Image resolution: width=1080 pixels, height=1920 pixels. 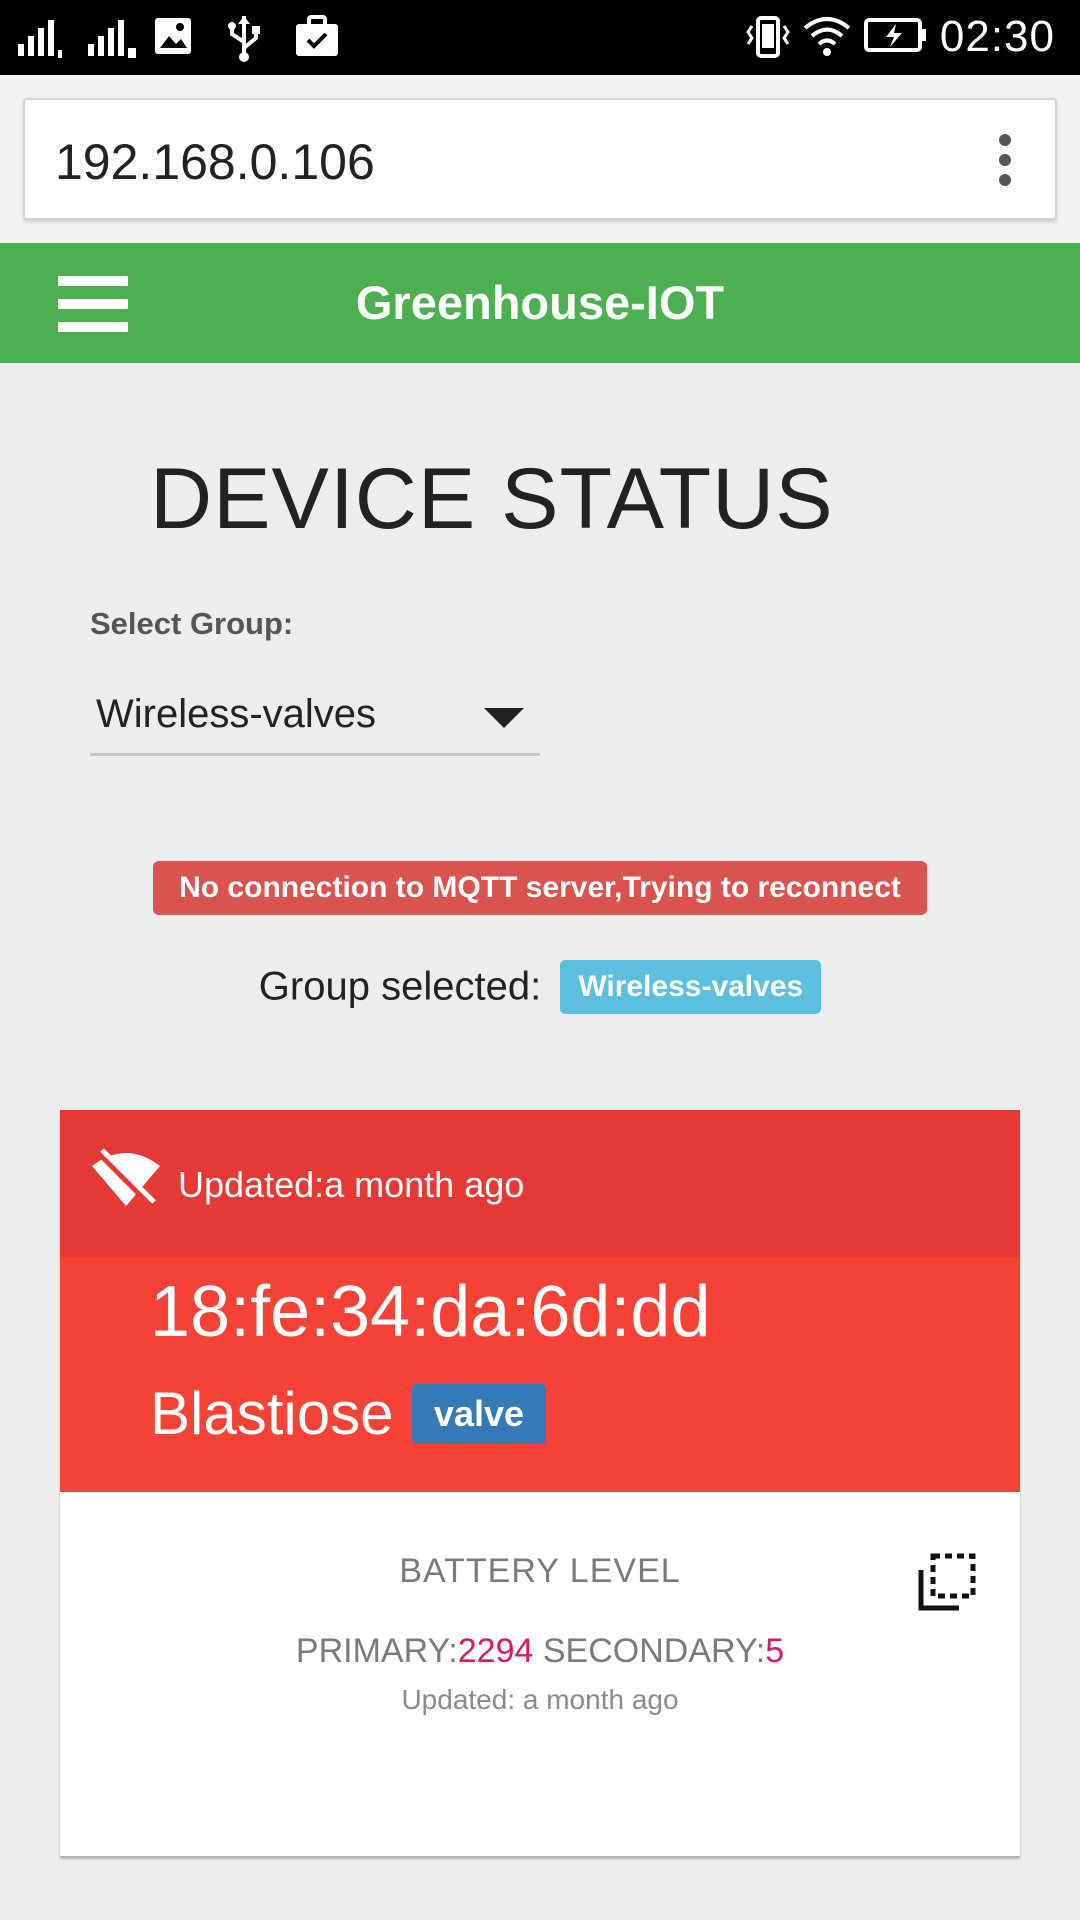 I want to click on flip-to-back-icon, so click(x=947, y=1582).